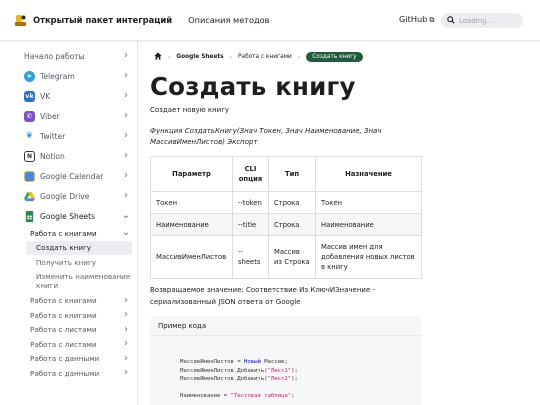 The height and width of the screenshot is (405, 540). What do you see at coordinates (126, 233) in the screenshot?
I see `chevron-down-icon: ⌄` at bounding box center [126, 233].